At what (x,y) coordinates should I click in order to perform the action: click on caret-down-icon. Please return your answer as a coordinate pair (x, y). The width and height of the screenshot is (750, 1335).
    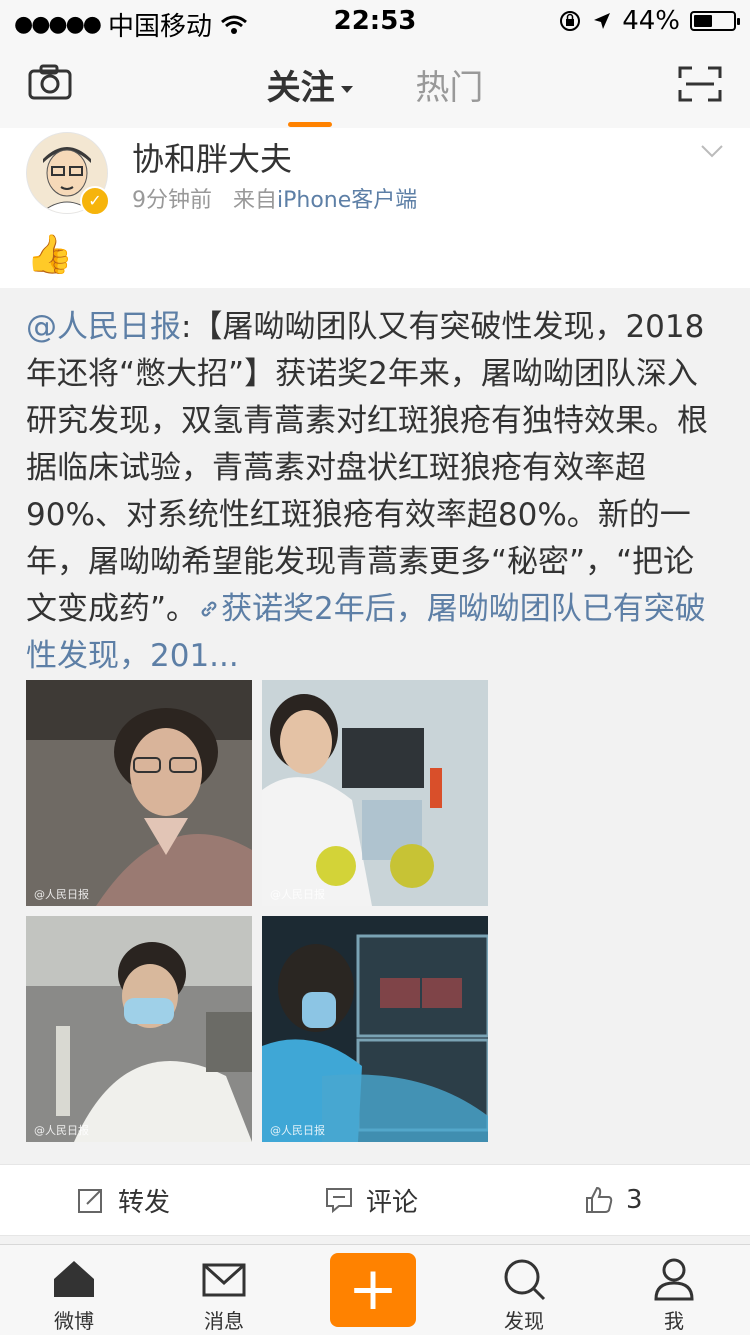
    Looking at the image, I should click on (346, 89).